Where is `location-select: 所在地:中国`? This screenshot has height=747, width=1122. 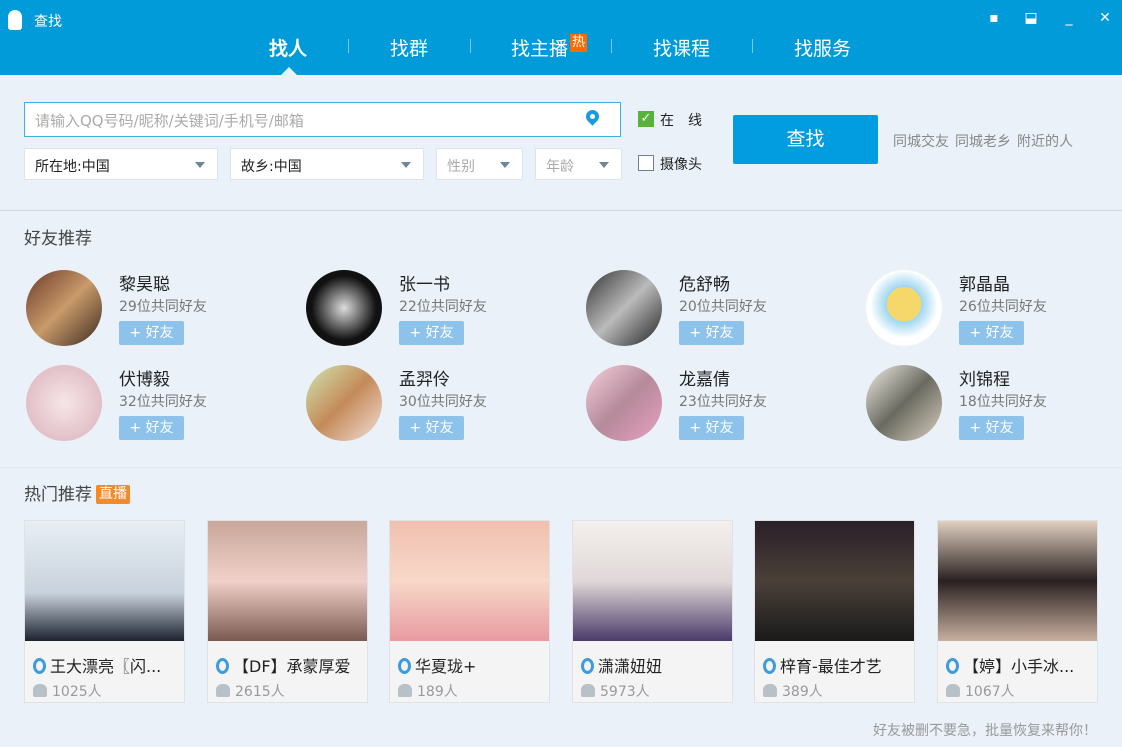
location-select: 所在地:中国 is located at coordinates (121, 164).